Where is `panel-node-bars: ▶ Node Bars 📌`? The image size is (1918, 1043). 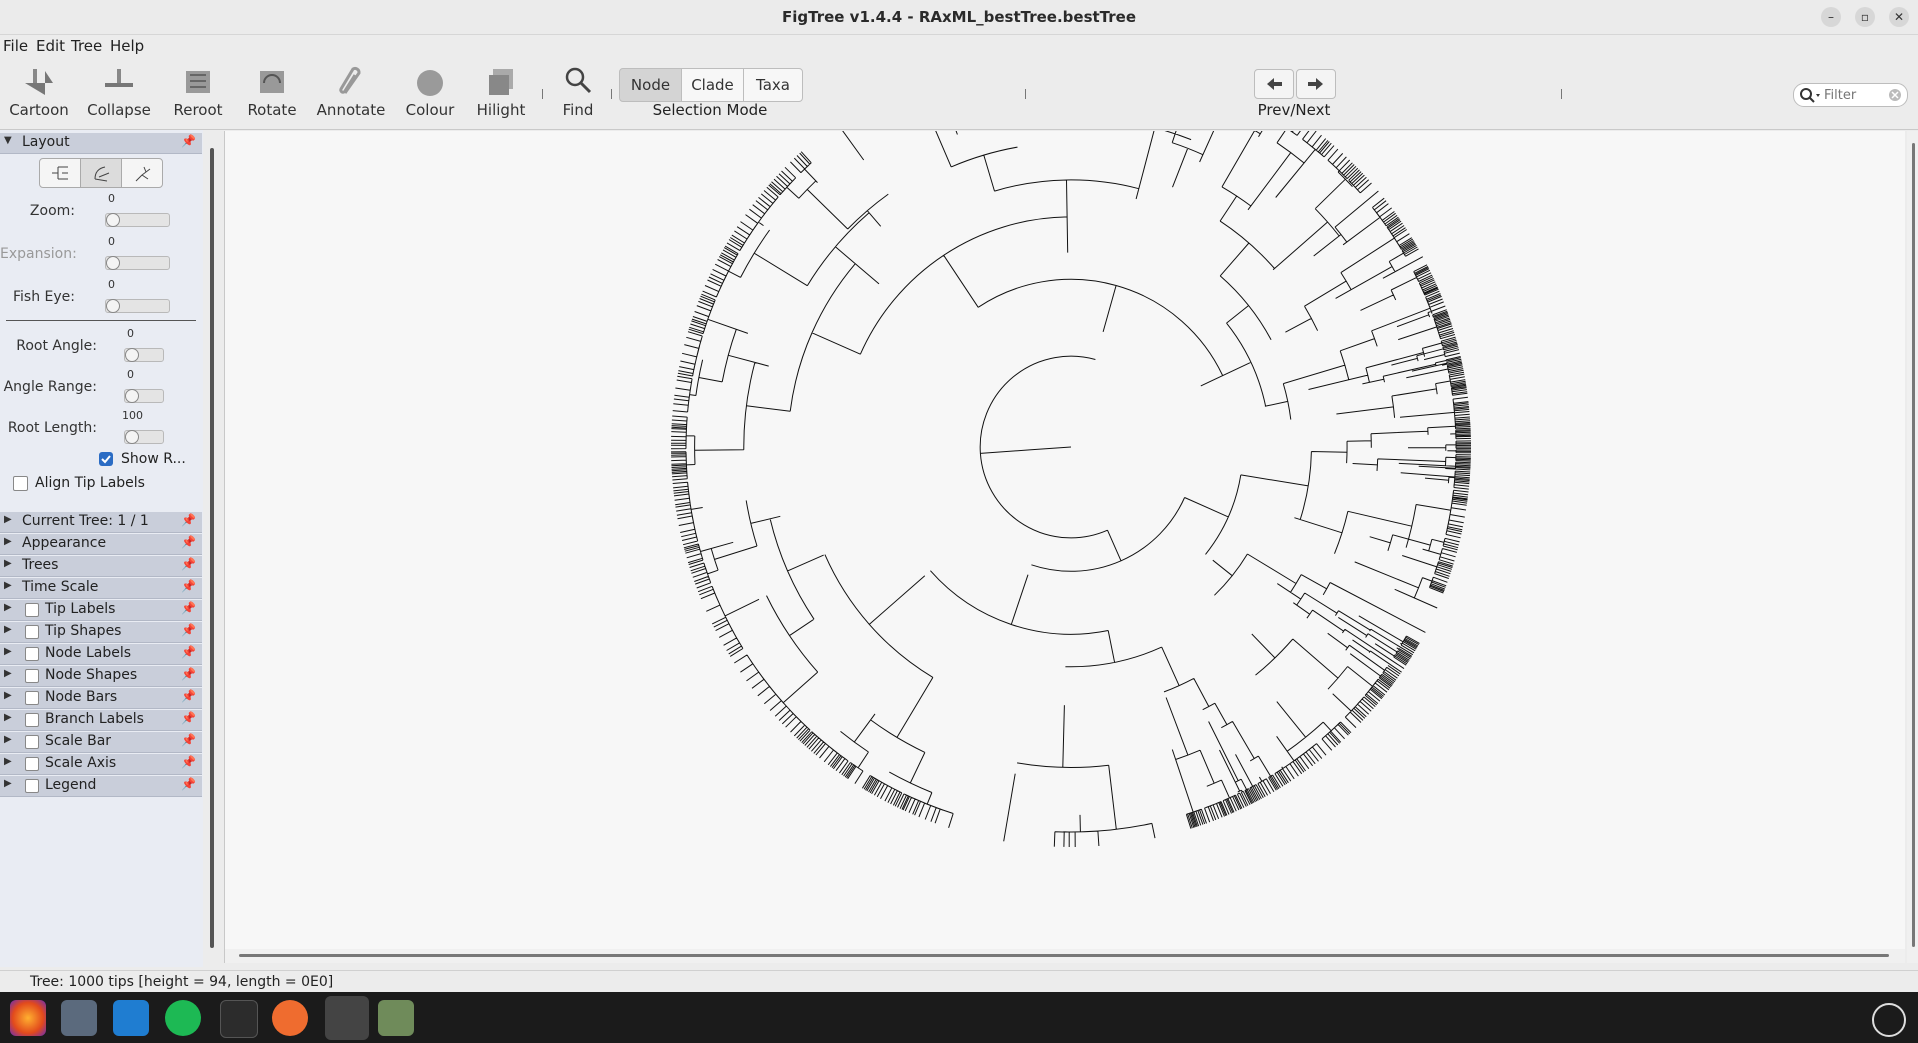
panel-node-bars: ▶ Node Bars 📌 is located at coordinates (101, 698).